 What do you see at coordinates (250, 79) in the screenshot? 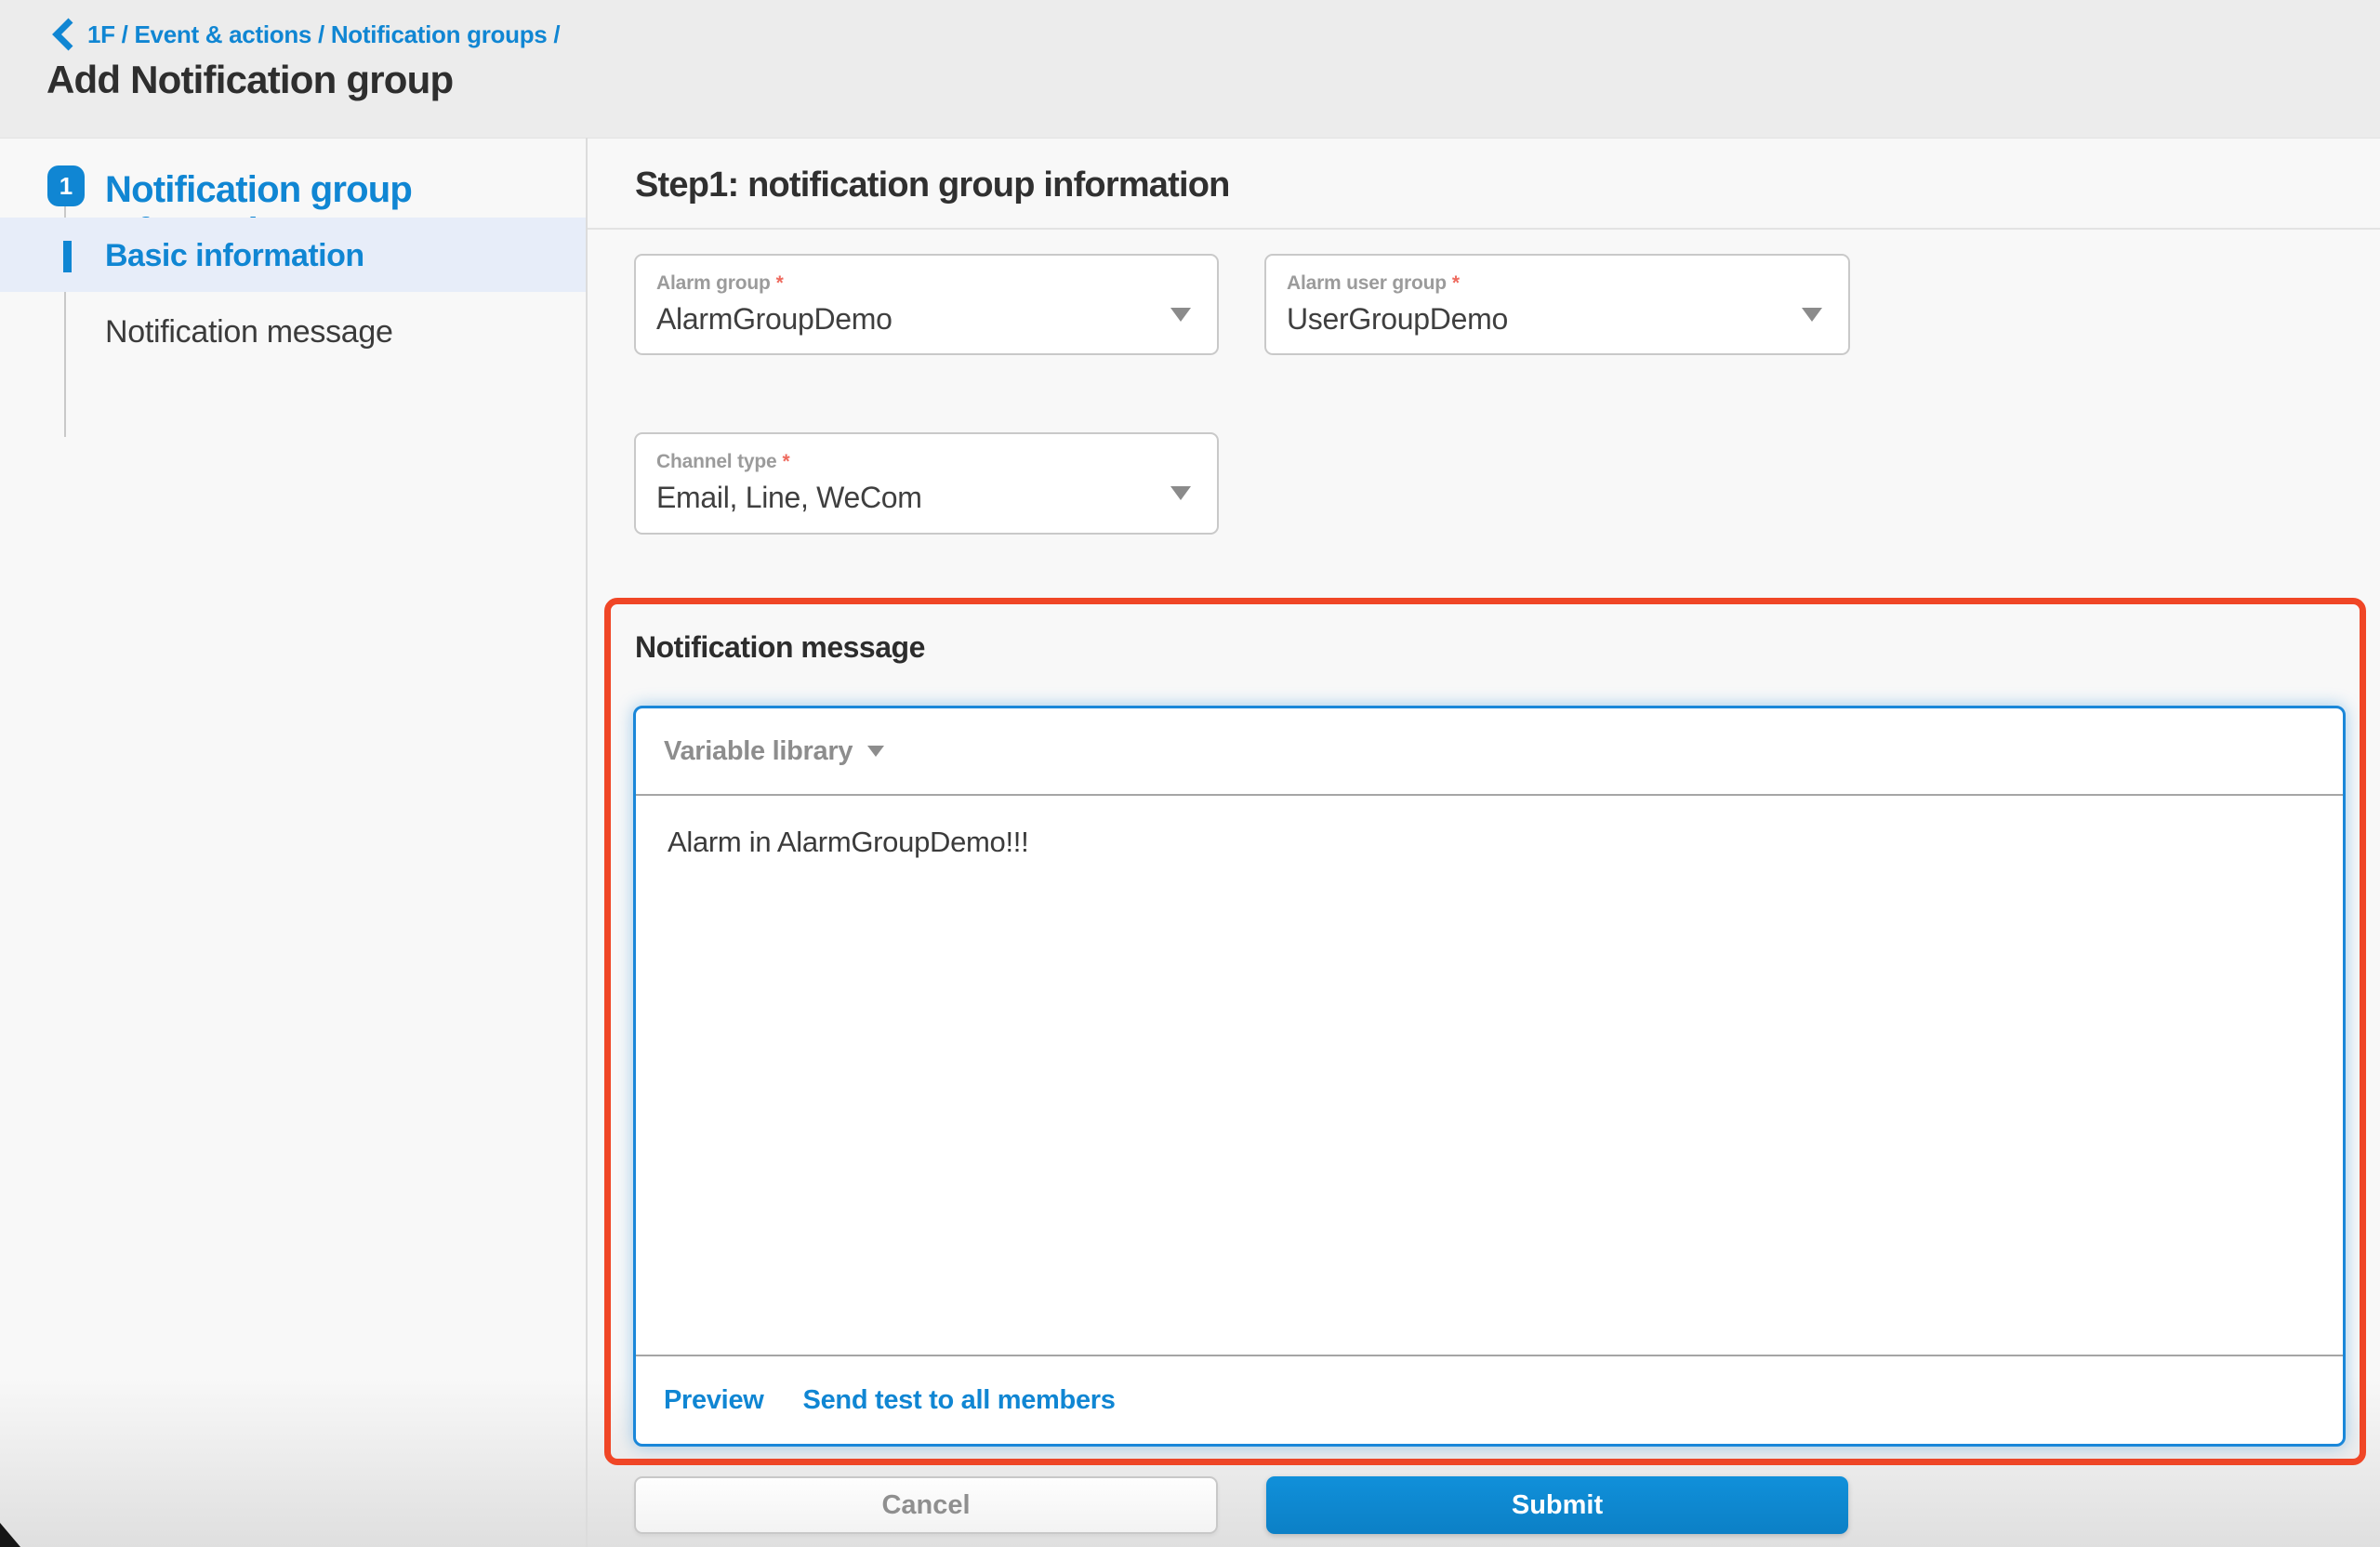
I see `page-title: Add Notification group` at bounding box center [250, 79].